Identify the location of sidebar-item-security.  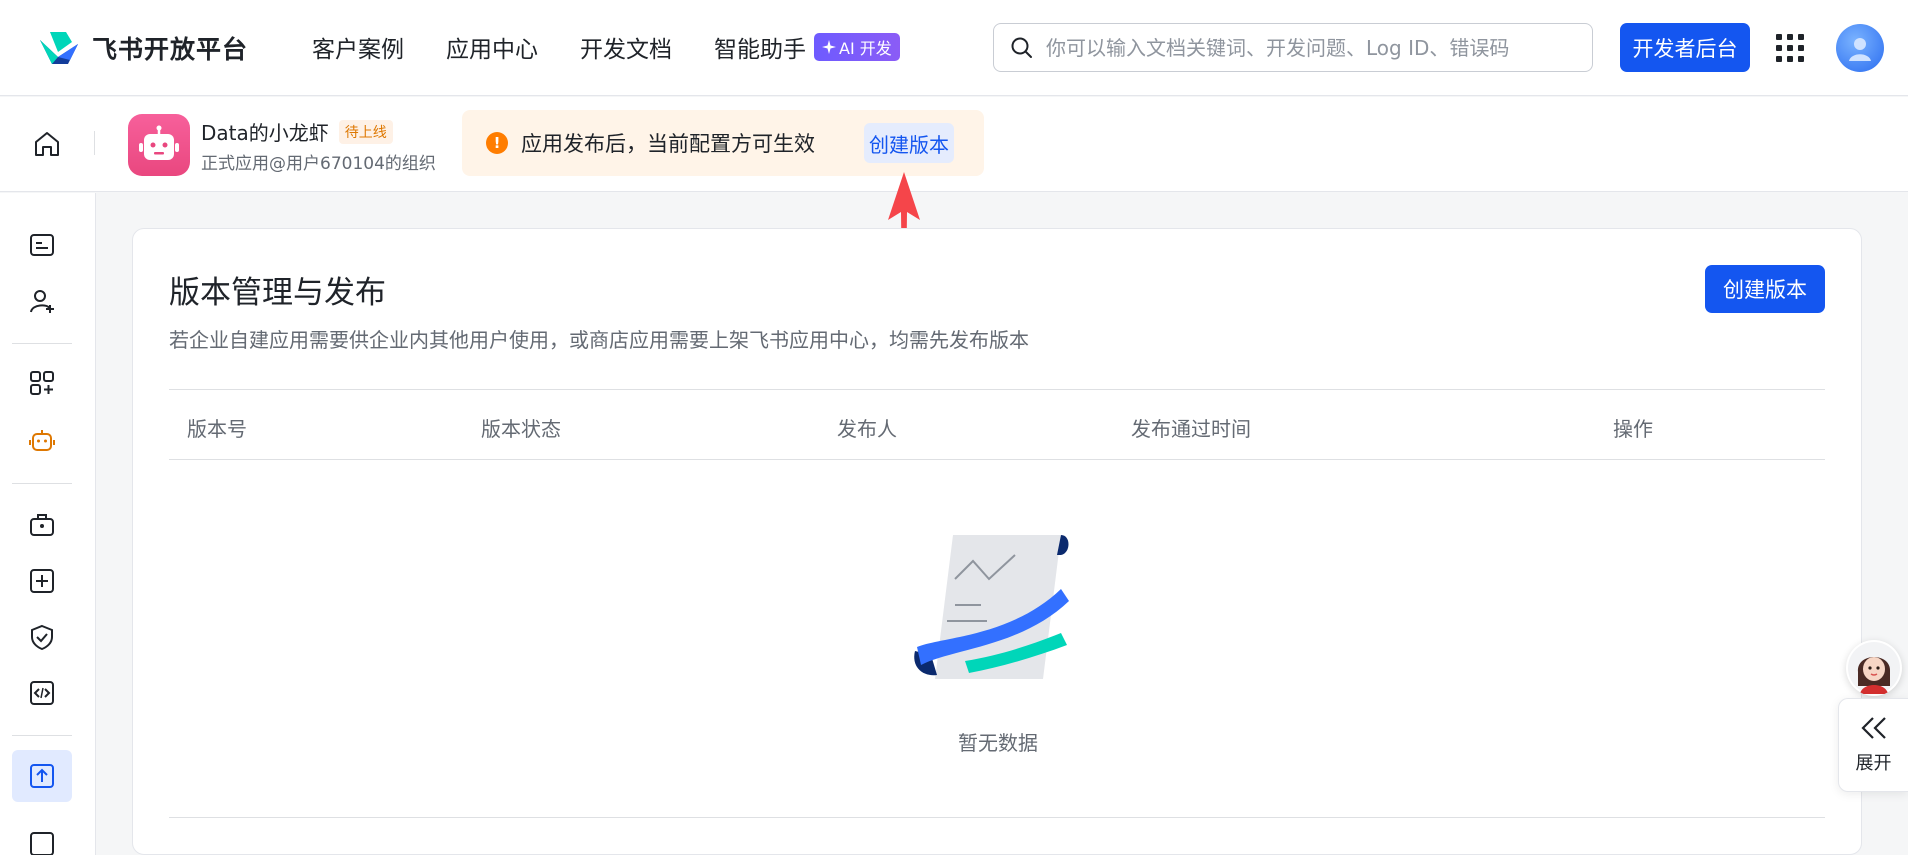
(42, 637).